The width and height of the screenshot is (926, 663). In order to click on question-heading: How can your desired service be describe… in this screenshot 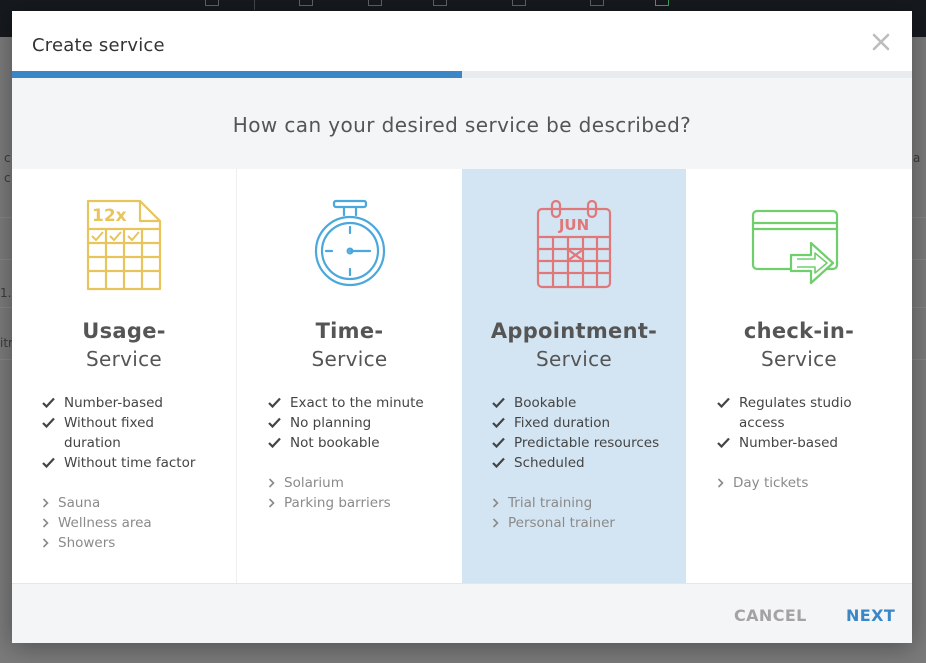, I will do `click(462, 125)`.